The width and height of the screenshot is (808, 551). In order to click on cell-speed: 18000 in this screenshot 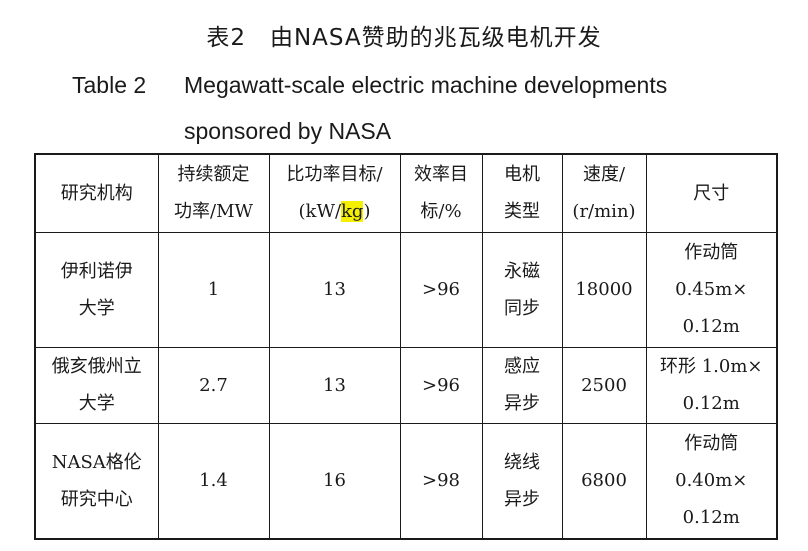, I will do `click(604, 289)`.